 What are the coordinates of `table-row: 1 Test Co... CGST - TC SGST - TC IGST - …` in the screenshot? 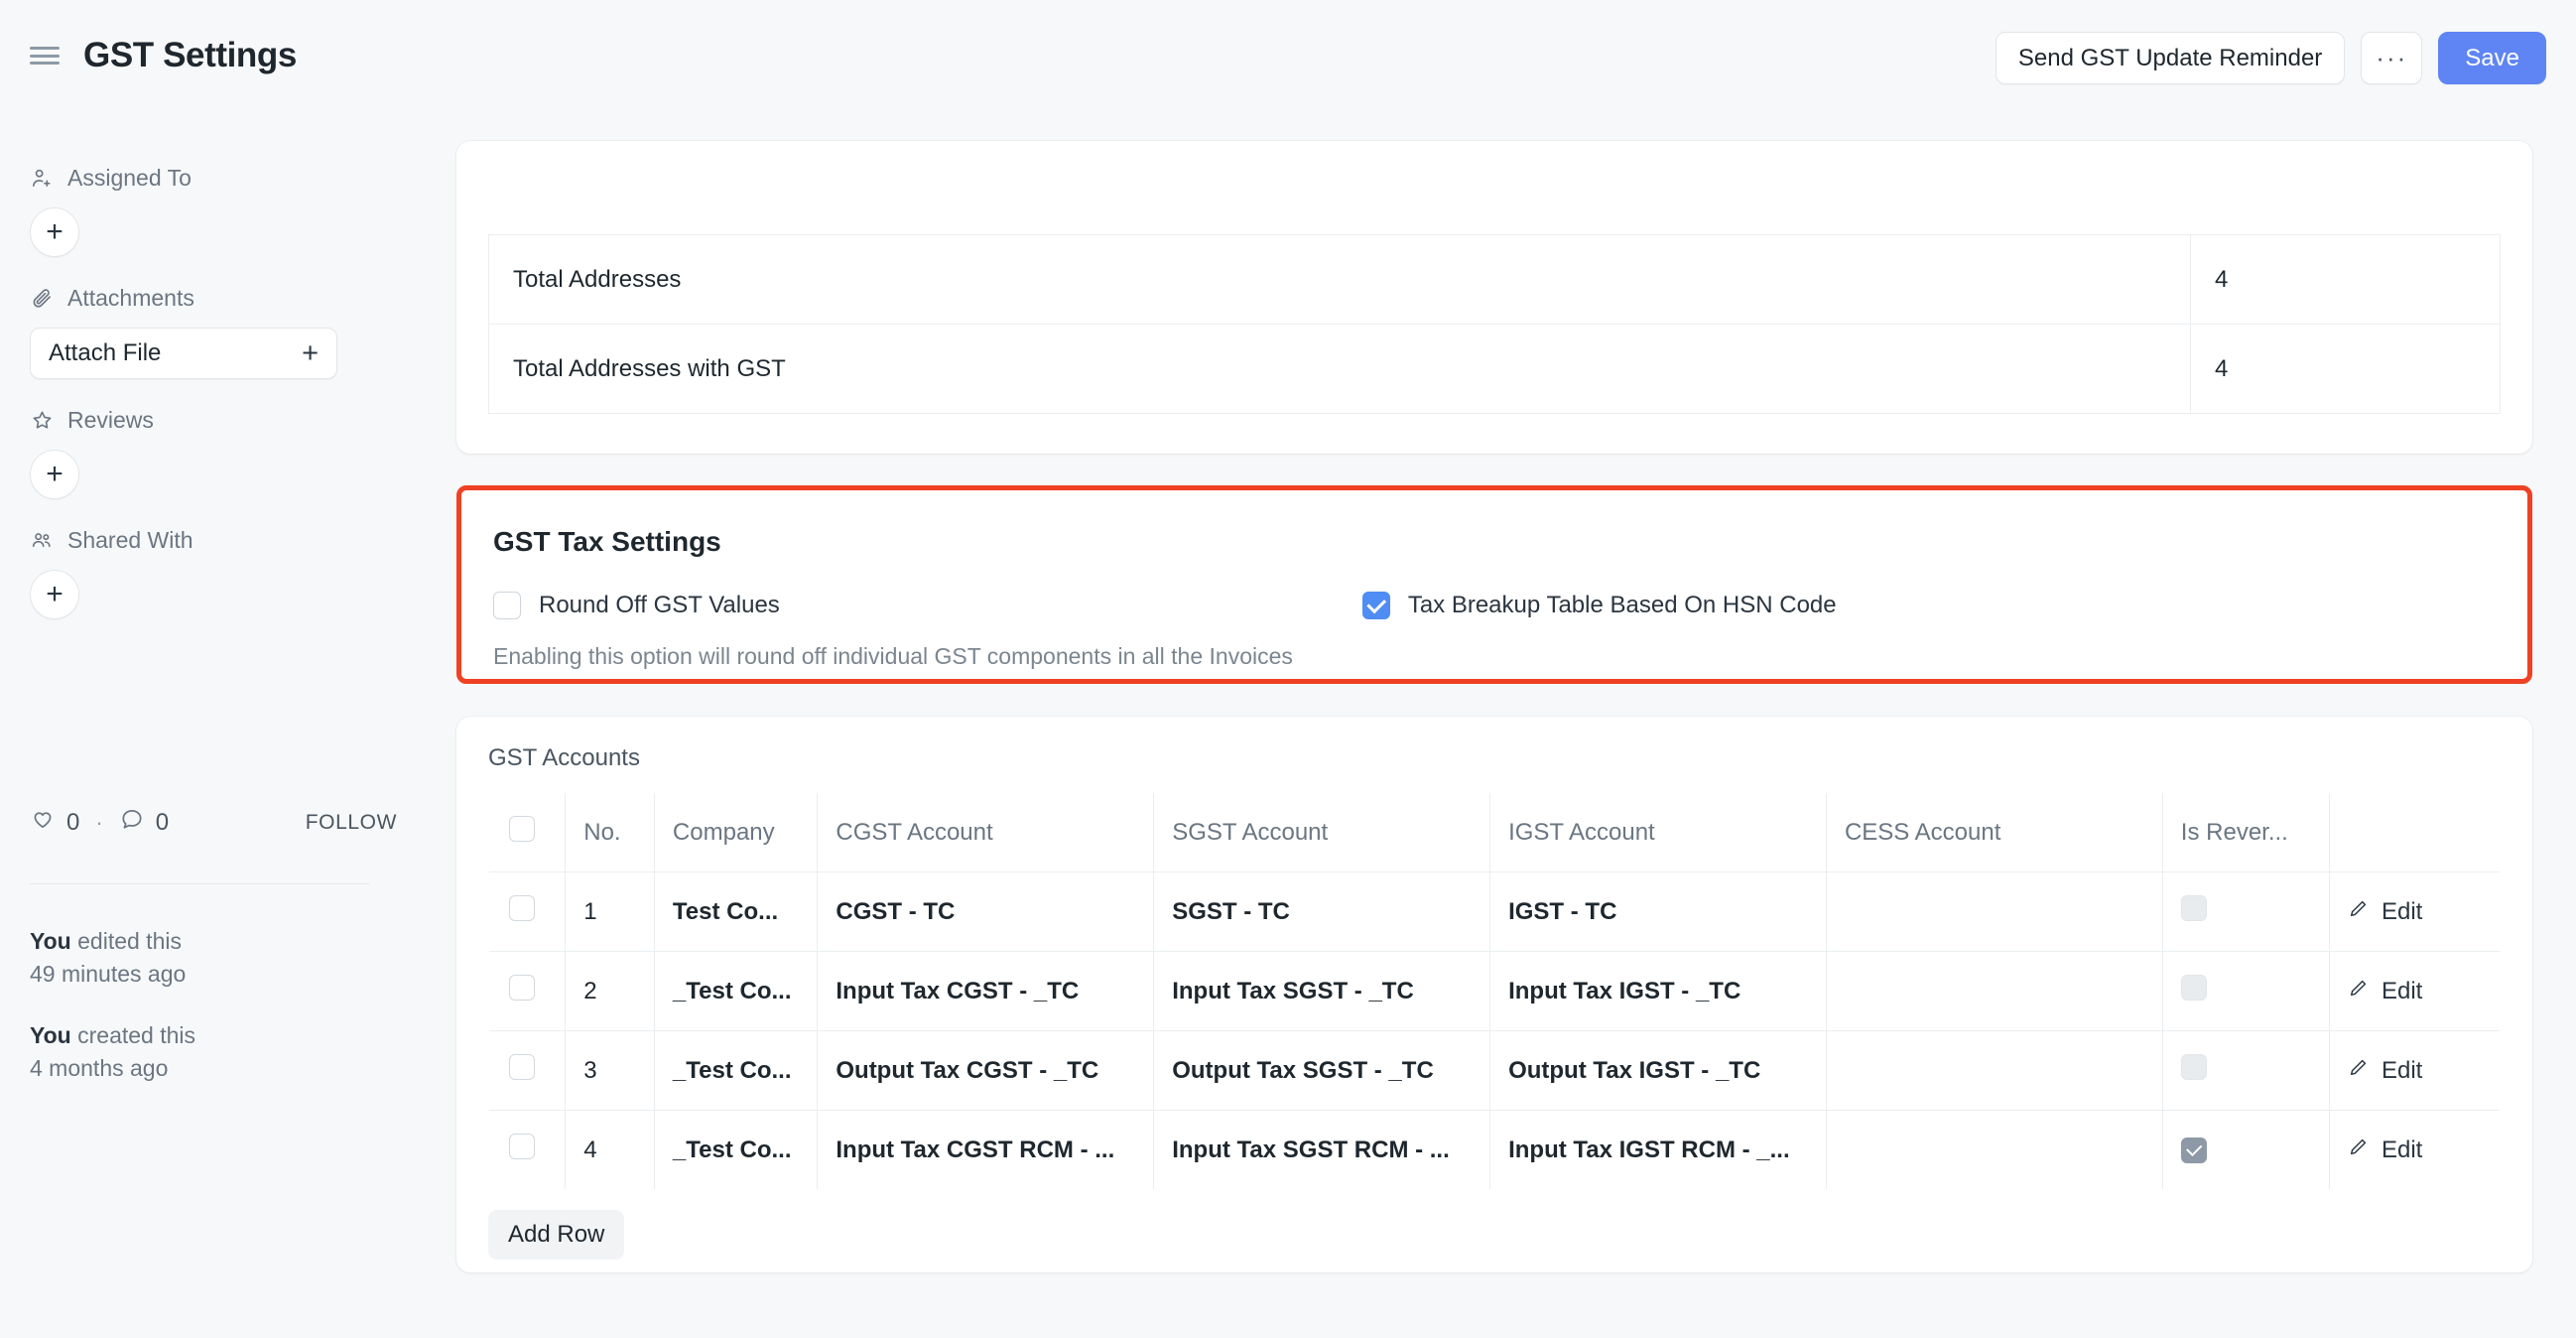 It's located at (1495, 911).